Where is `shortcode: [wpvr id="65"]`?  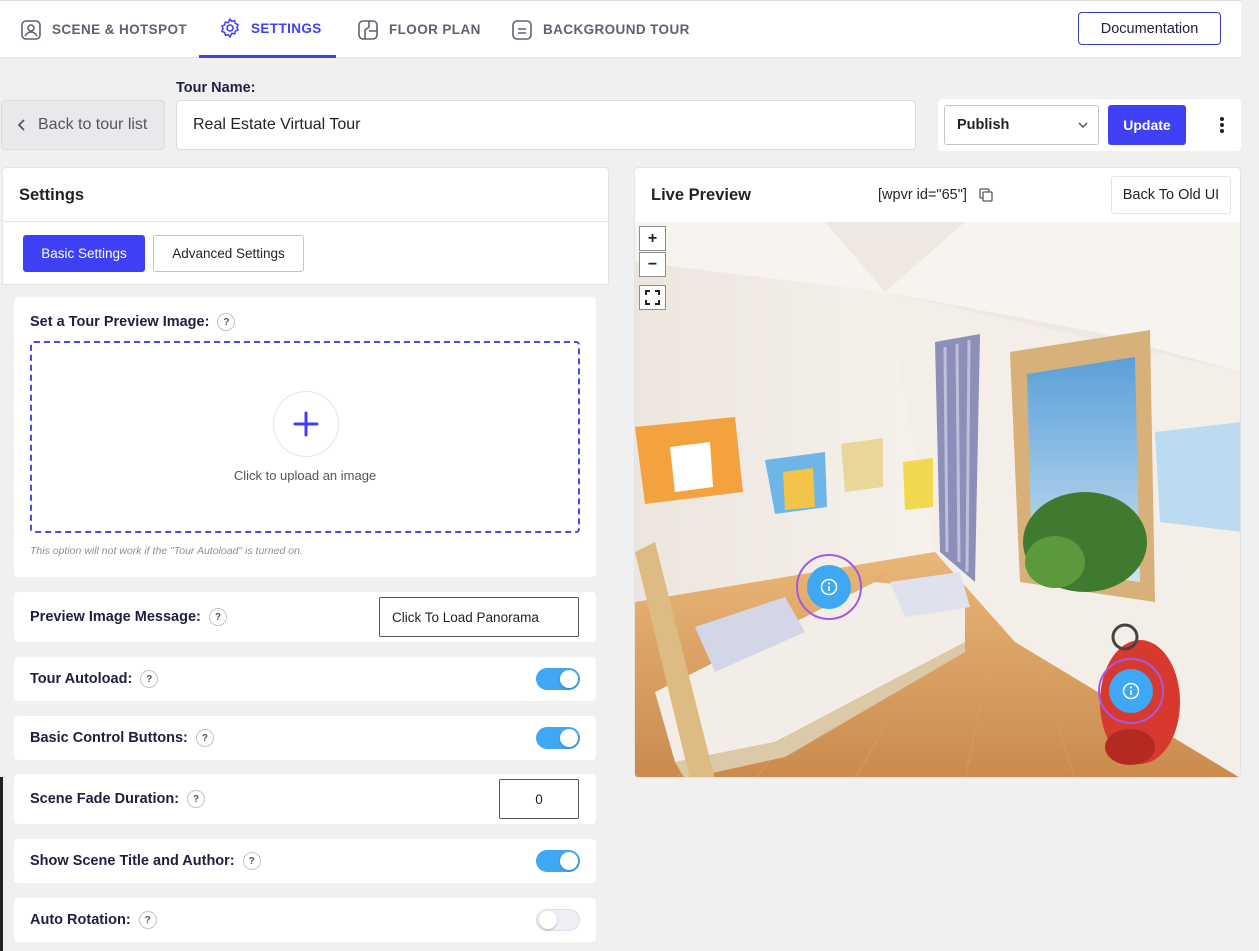 shortcode: [wpvr id="65"] is located at coordinates (935, 195).